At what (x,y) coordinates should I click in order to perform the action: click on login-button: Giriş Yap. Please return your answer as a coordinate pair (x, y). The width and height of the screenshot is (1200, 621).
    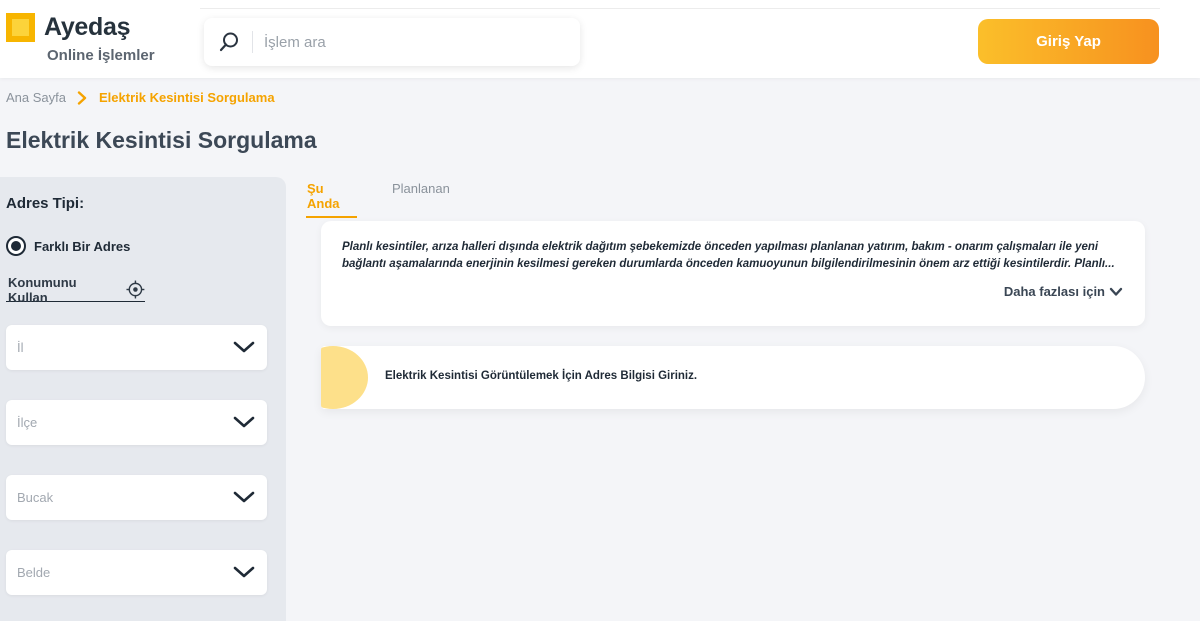
    Looking at the image, I should click on (1068, 41).